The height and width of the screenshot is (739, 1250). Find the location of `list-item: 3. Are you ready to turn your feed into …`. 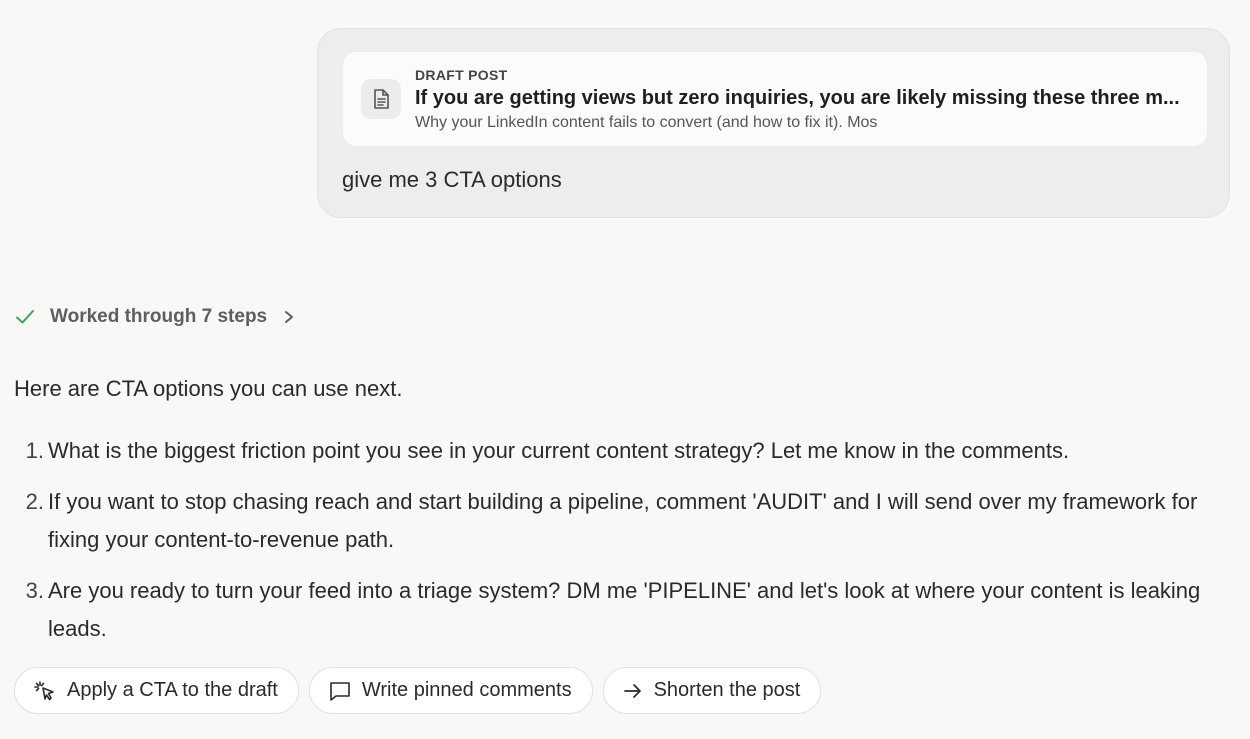

list-item: 3. Are you ready to turn your feed into … is located at coordinates (624, 610).